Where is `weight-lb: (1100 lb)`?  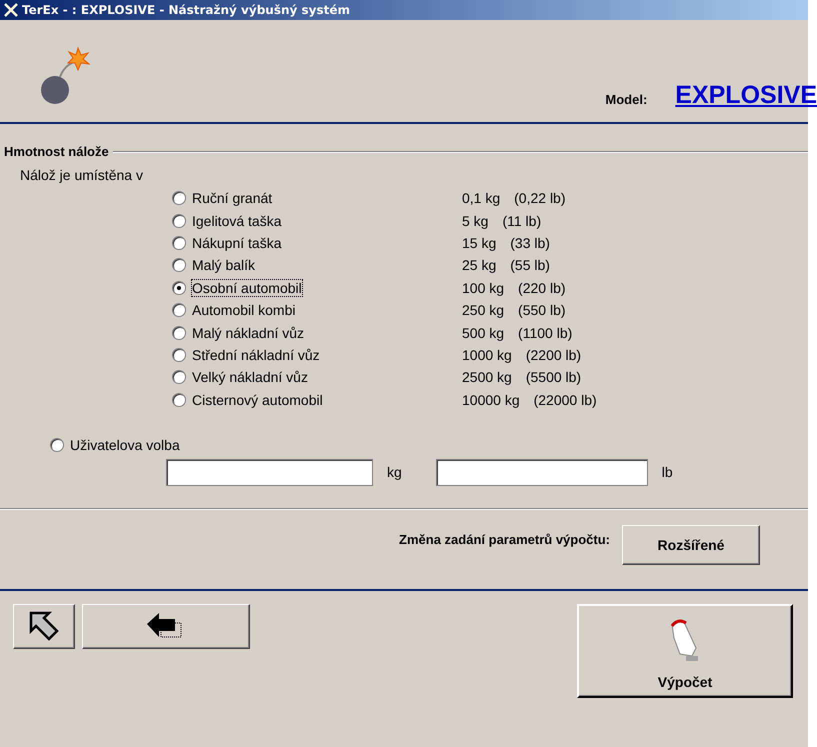 weight-lb: (1100 lb) is located at coordinates (545, 332).